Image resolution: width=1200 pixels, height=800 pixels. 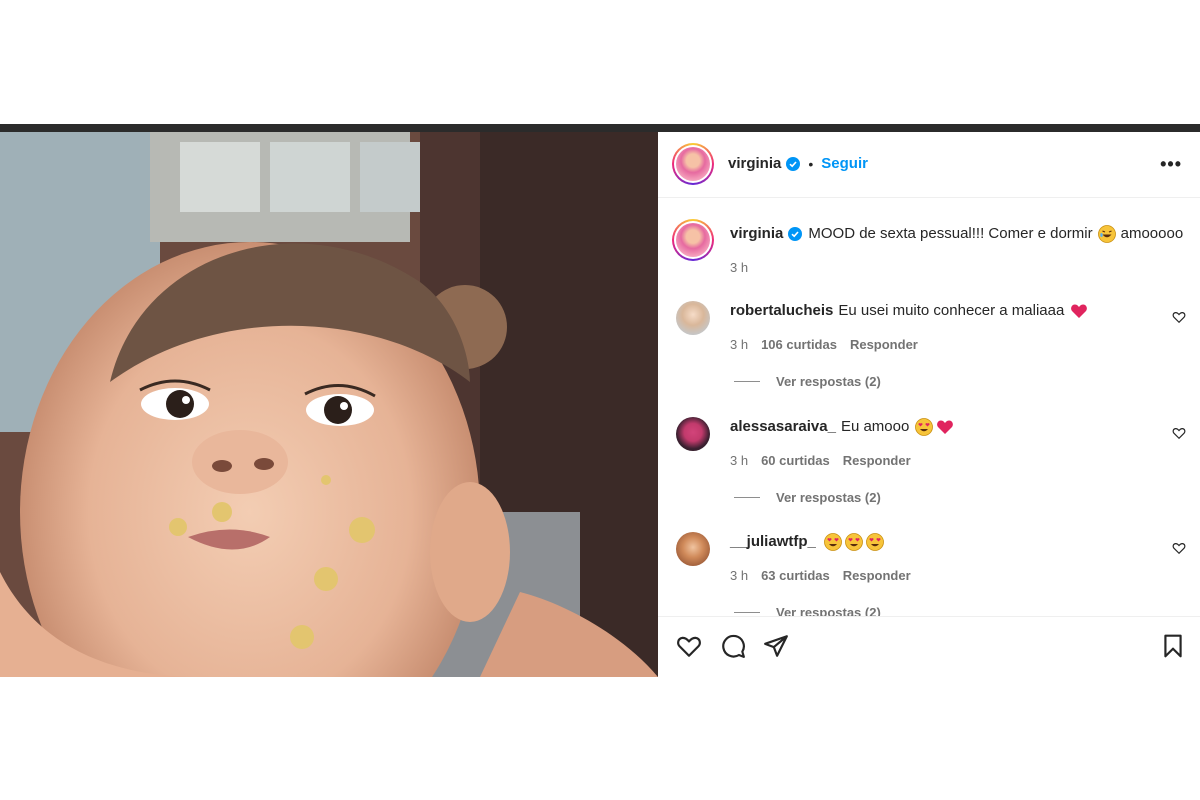 I want to click on commenter-username: alessasaraiva_, so click(x=783, y=427).